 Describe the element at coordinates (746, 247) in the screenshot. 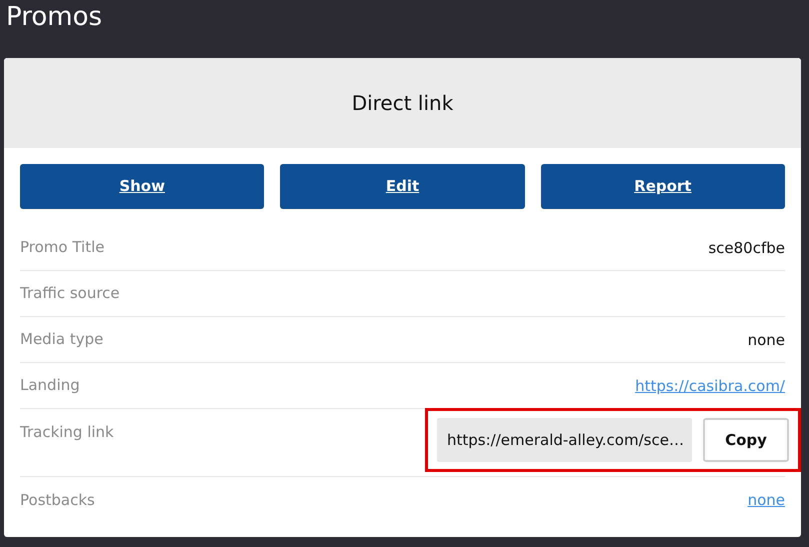

I see `row-value: sce80cfbe` at that location.